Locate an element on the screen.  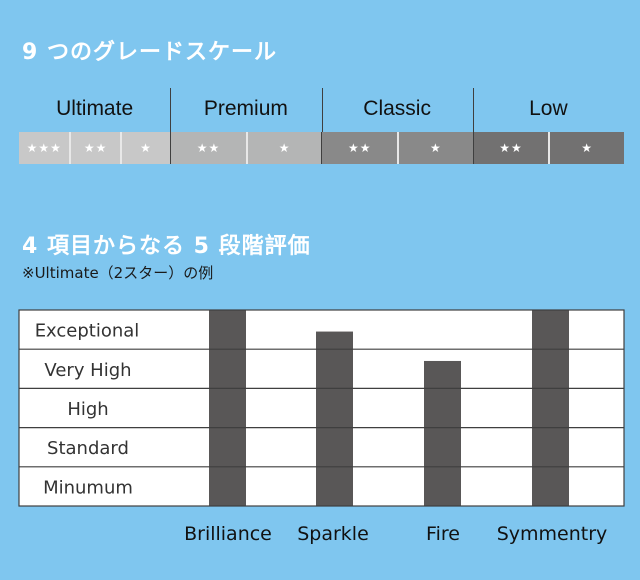
bar-brilliance is located at coordinates (227, 408).